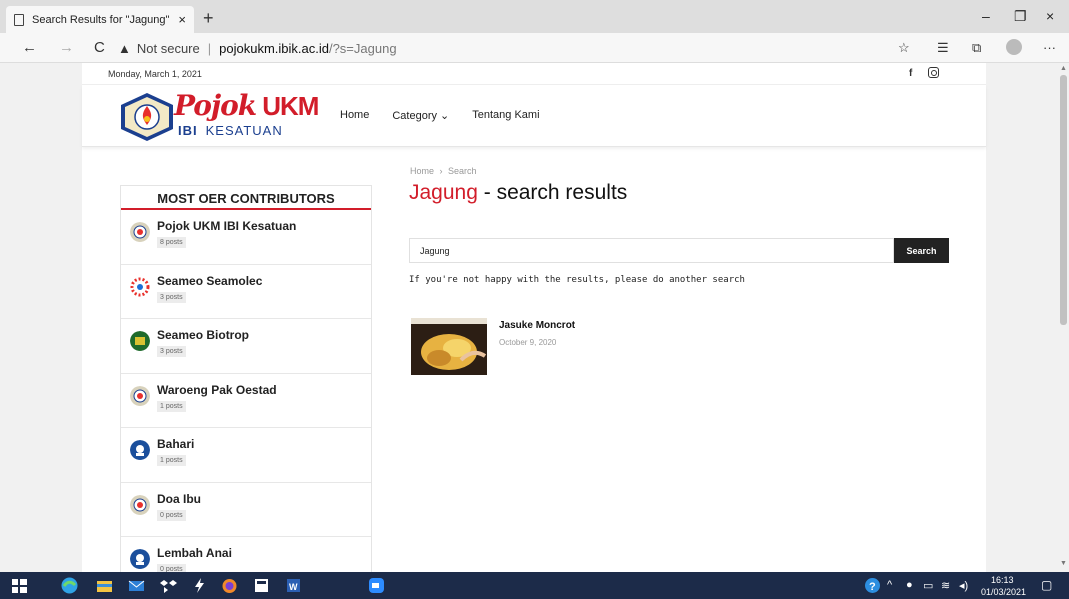 This screenshot has width=1069, height=599. I want to click on restore-button: ❐, so click(1020, 16).